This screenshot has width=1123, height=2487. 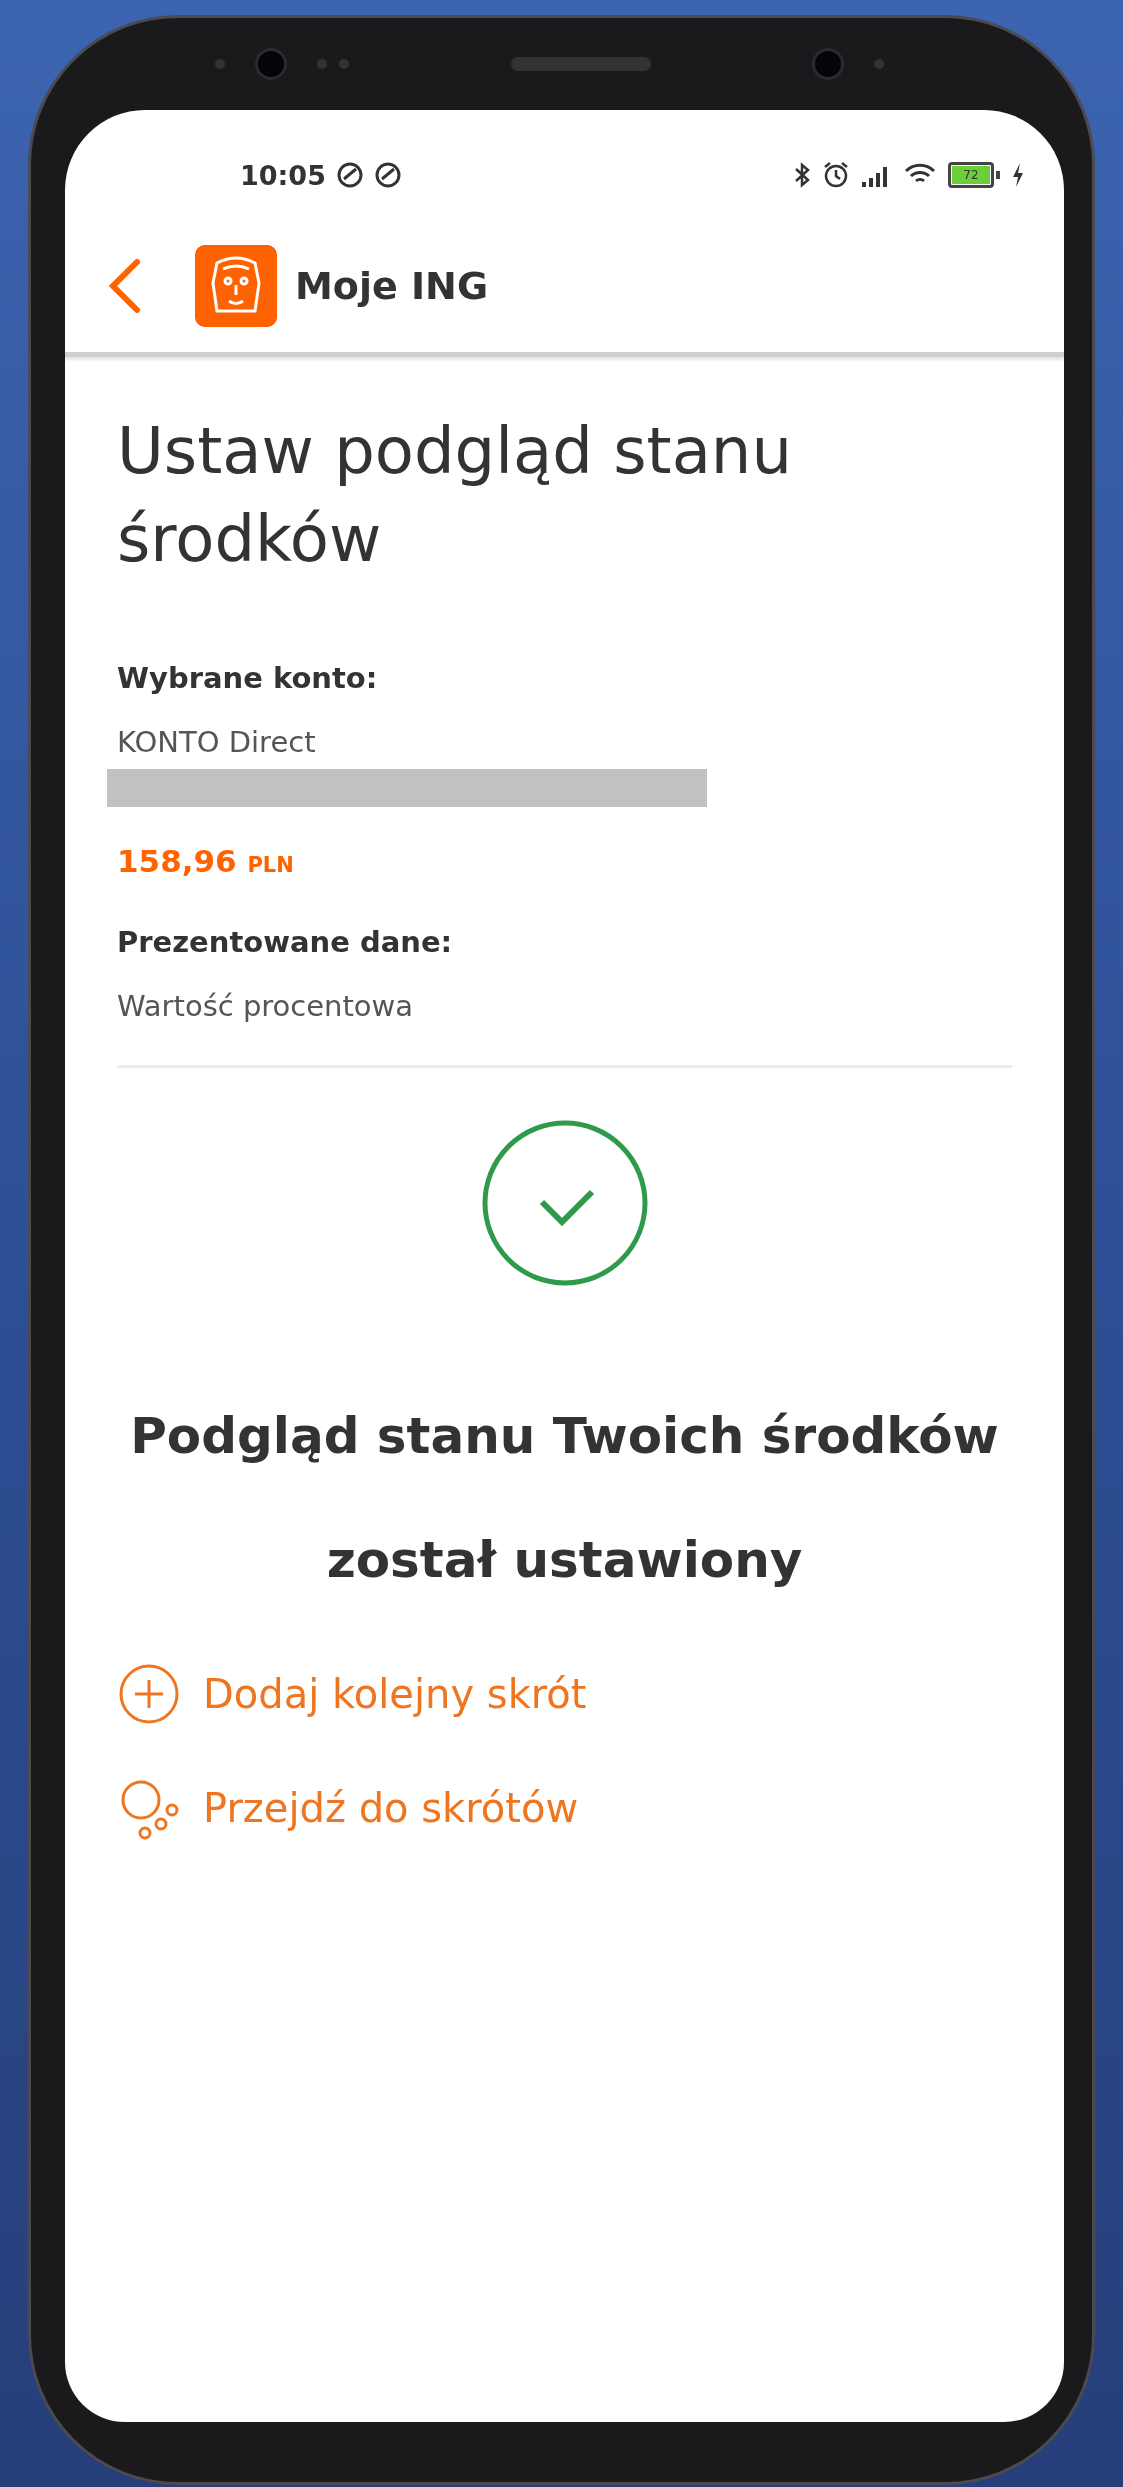 What do you see at coordinates (802, 175) in the screenshot?
I see `bluetooth-icon` at bounding box center [802, 175].